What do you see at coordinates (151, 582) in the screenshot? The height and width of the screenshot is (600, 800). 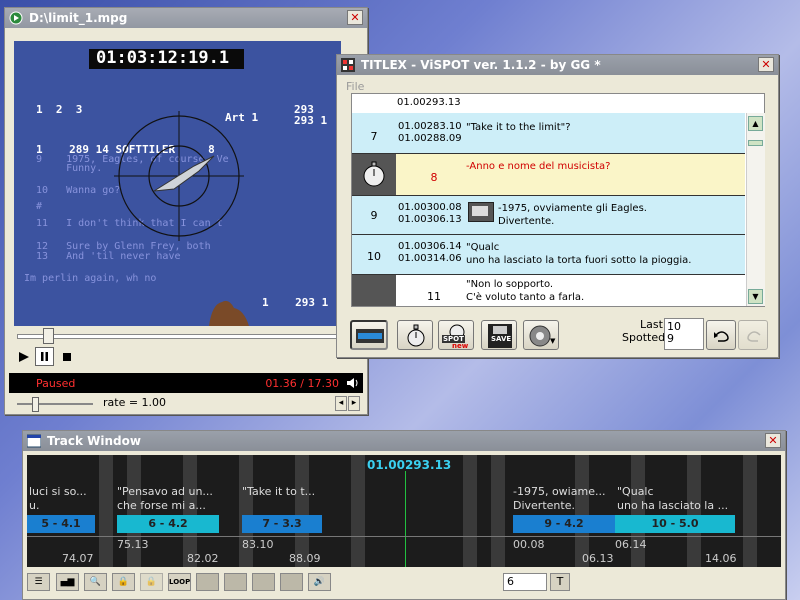 I see `lock-alt-icon: 🔒` at bounding box center [151, 582].